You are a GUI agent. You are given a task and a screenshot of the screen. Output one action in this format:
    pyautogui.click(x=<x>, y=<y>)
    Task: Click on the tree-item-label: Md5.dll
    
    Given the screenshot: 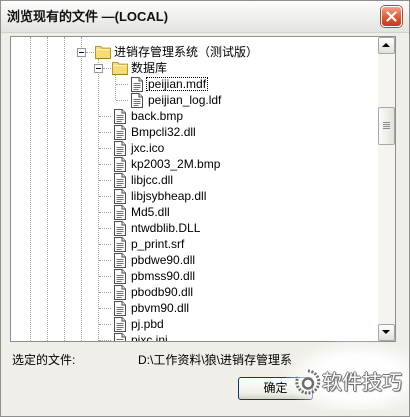 What is the action you would take?
    pyautogui.click(x=150, y=212)
    